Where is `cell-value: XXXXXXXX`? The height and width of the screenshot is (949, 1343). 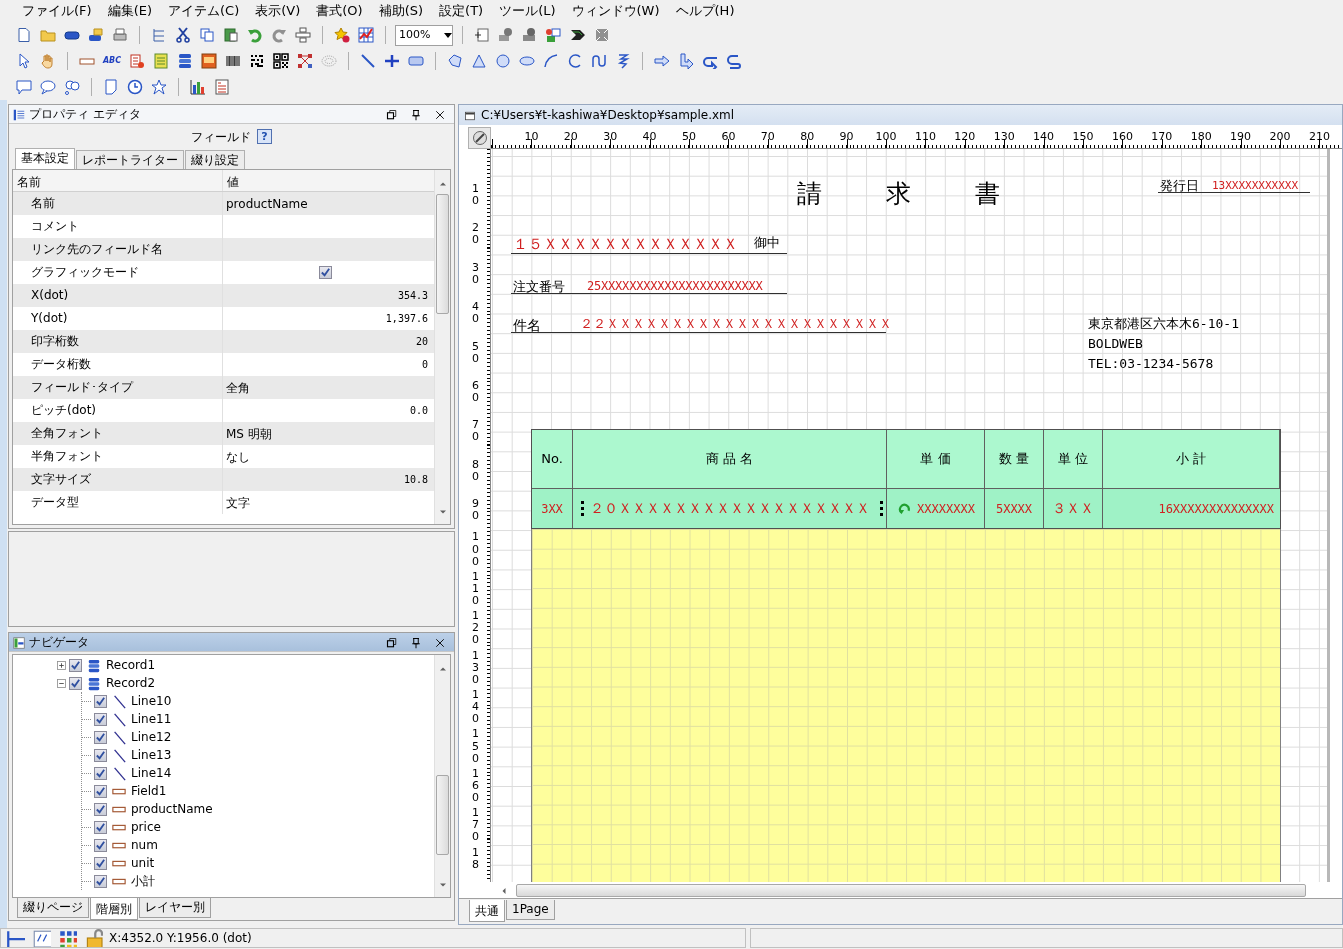 cell-value: XXXXXXXX is located at coordinates (946, 509).